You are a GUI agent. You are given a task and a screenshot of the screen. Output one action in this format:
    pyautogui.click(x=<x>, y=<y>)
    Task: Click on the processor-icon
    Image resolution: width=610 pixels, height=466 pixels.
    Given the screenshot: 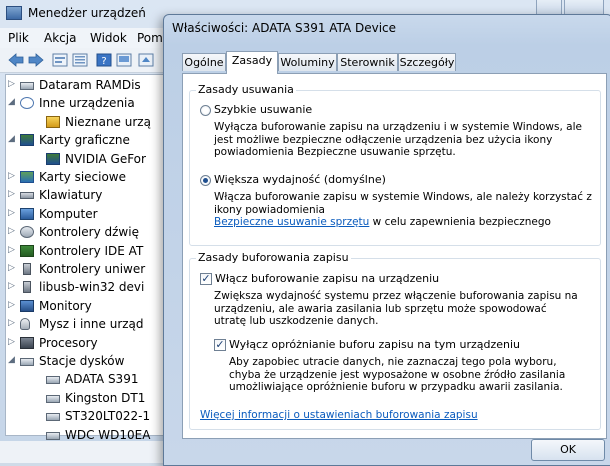 What is the action you would take?
    pyautogui.click(x=27, y=342)
    